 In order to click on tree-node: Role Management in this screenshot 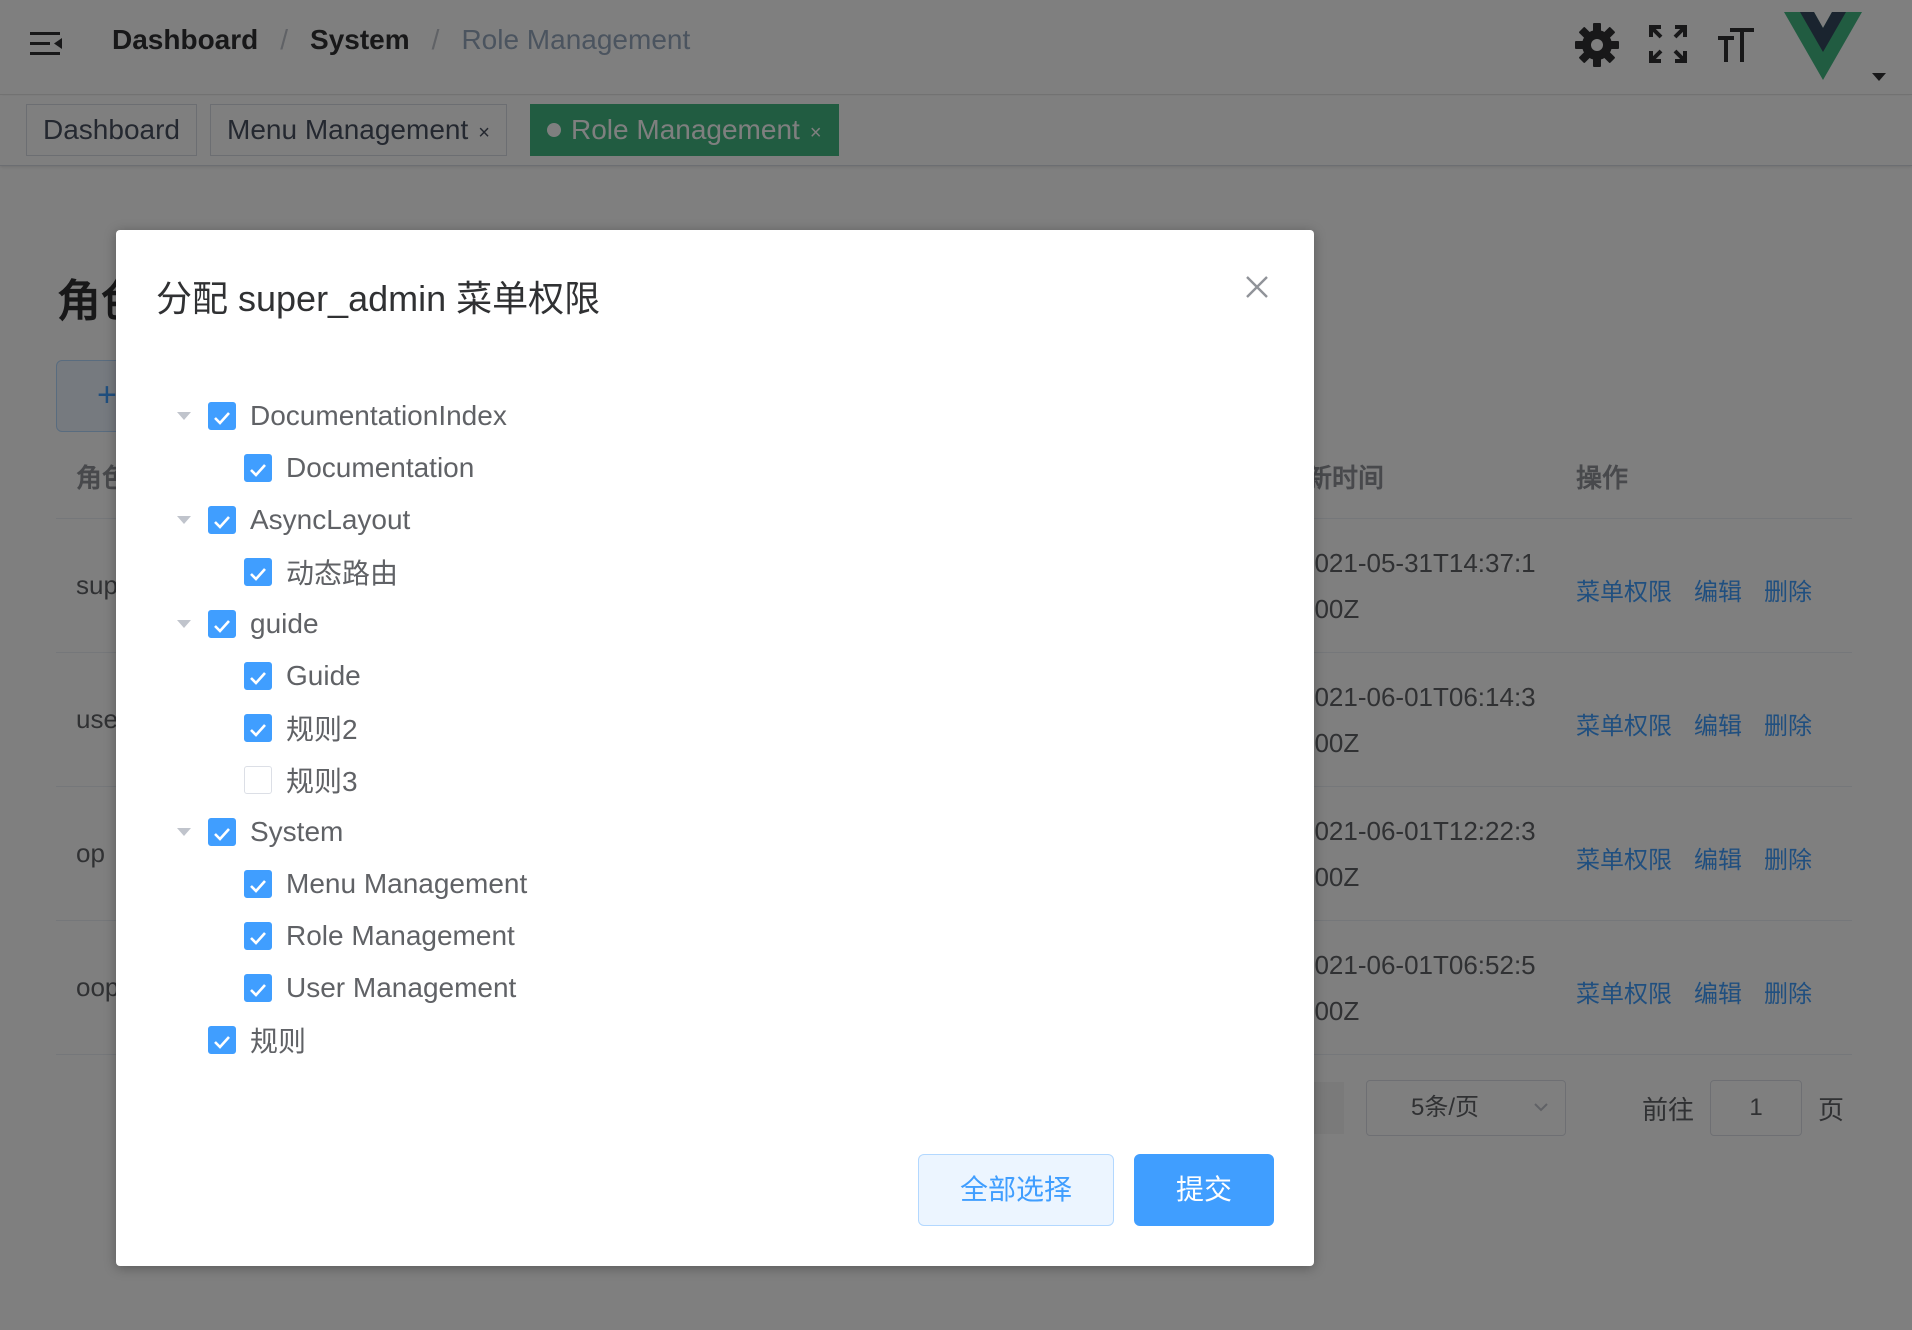, I will do `click(672, 936)`.